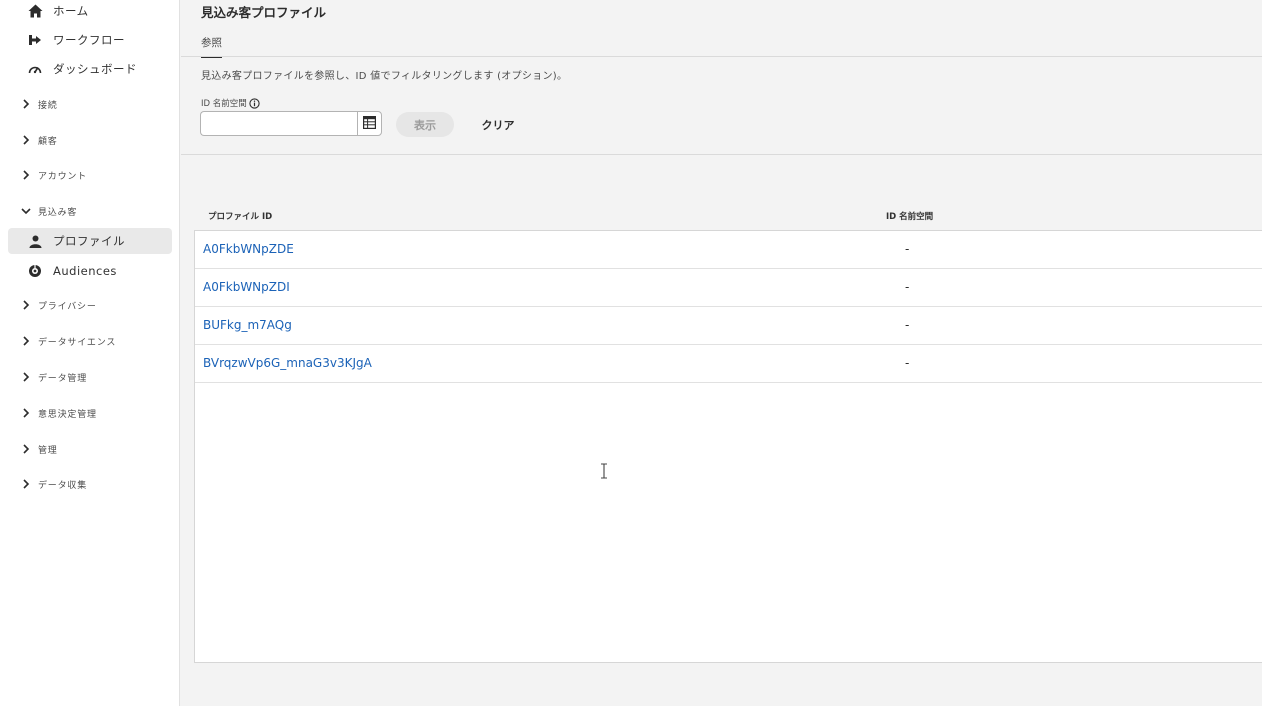 The height and width of the screenshot is (706, 1262). Describe the element at coordinates (48, 450) in the screenshot. I see `sidebar-group-label: 管理` at that location.